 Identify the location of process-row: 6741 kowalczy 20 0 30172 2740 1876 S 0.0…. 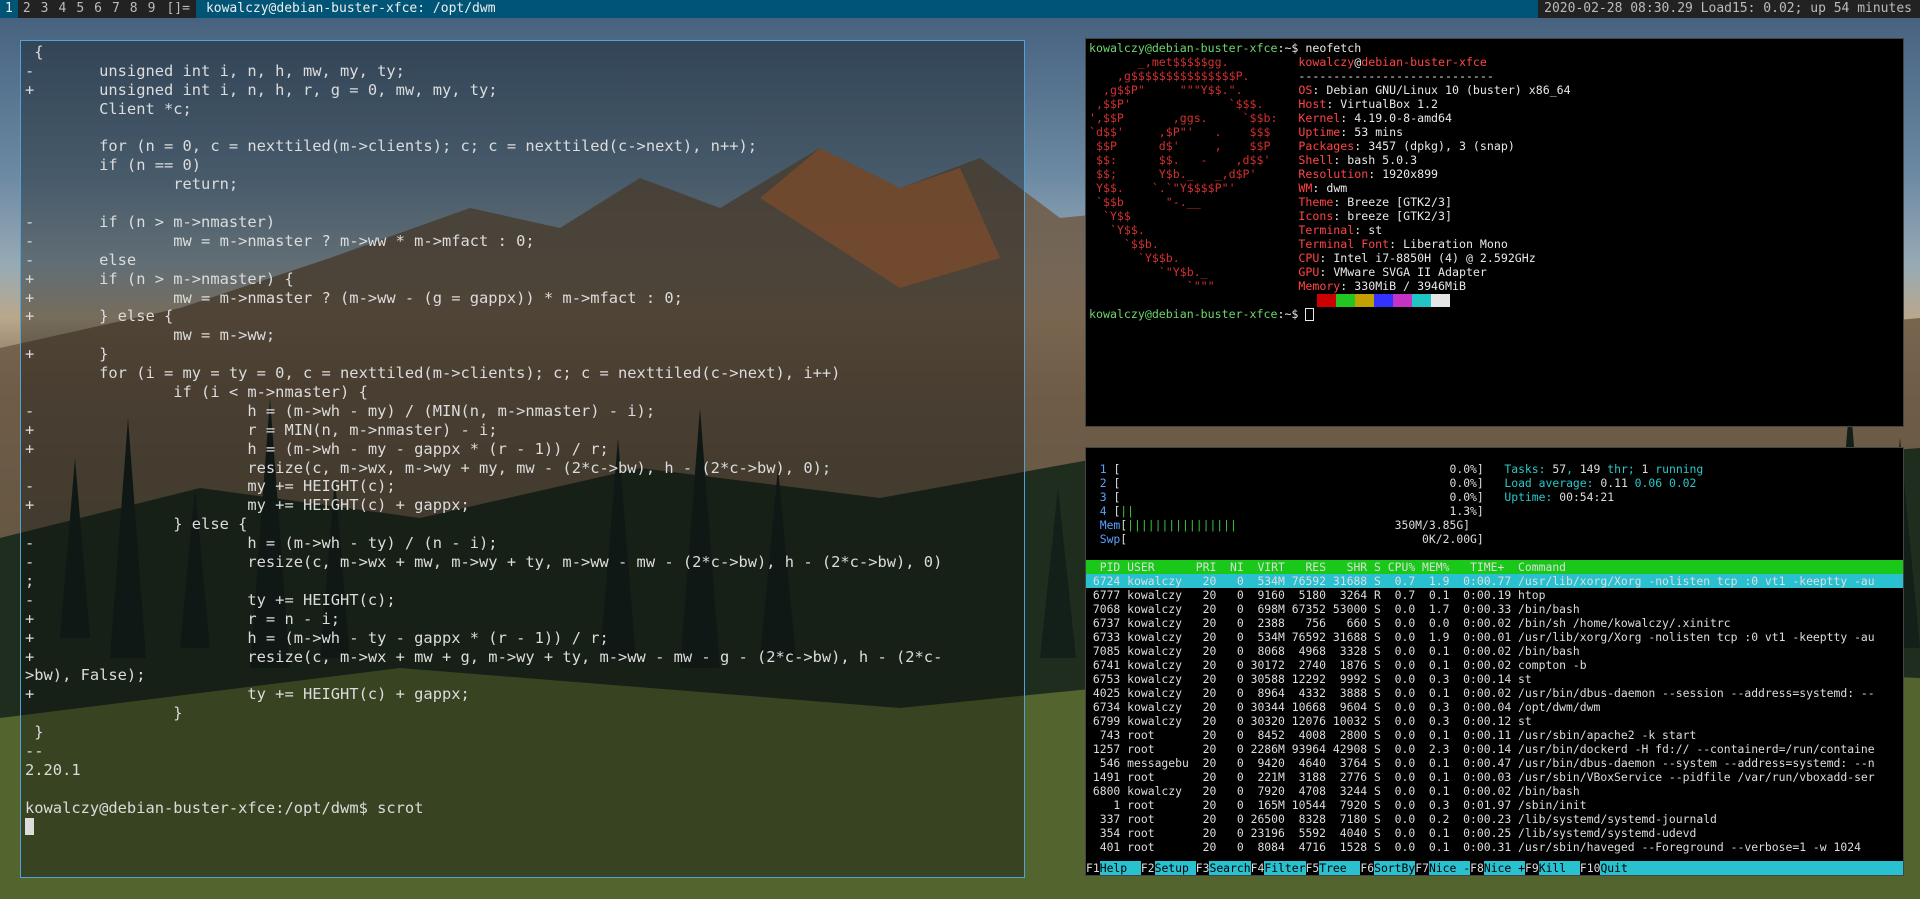
(1494, 665).